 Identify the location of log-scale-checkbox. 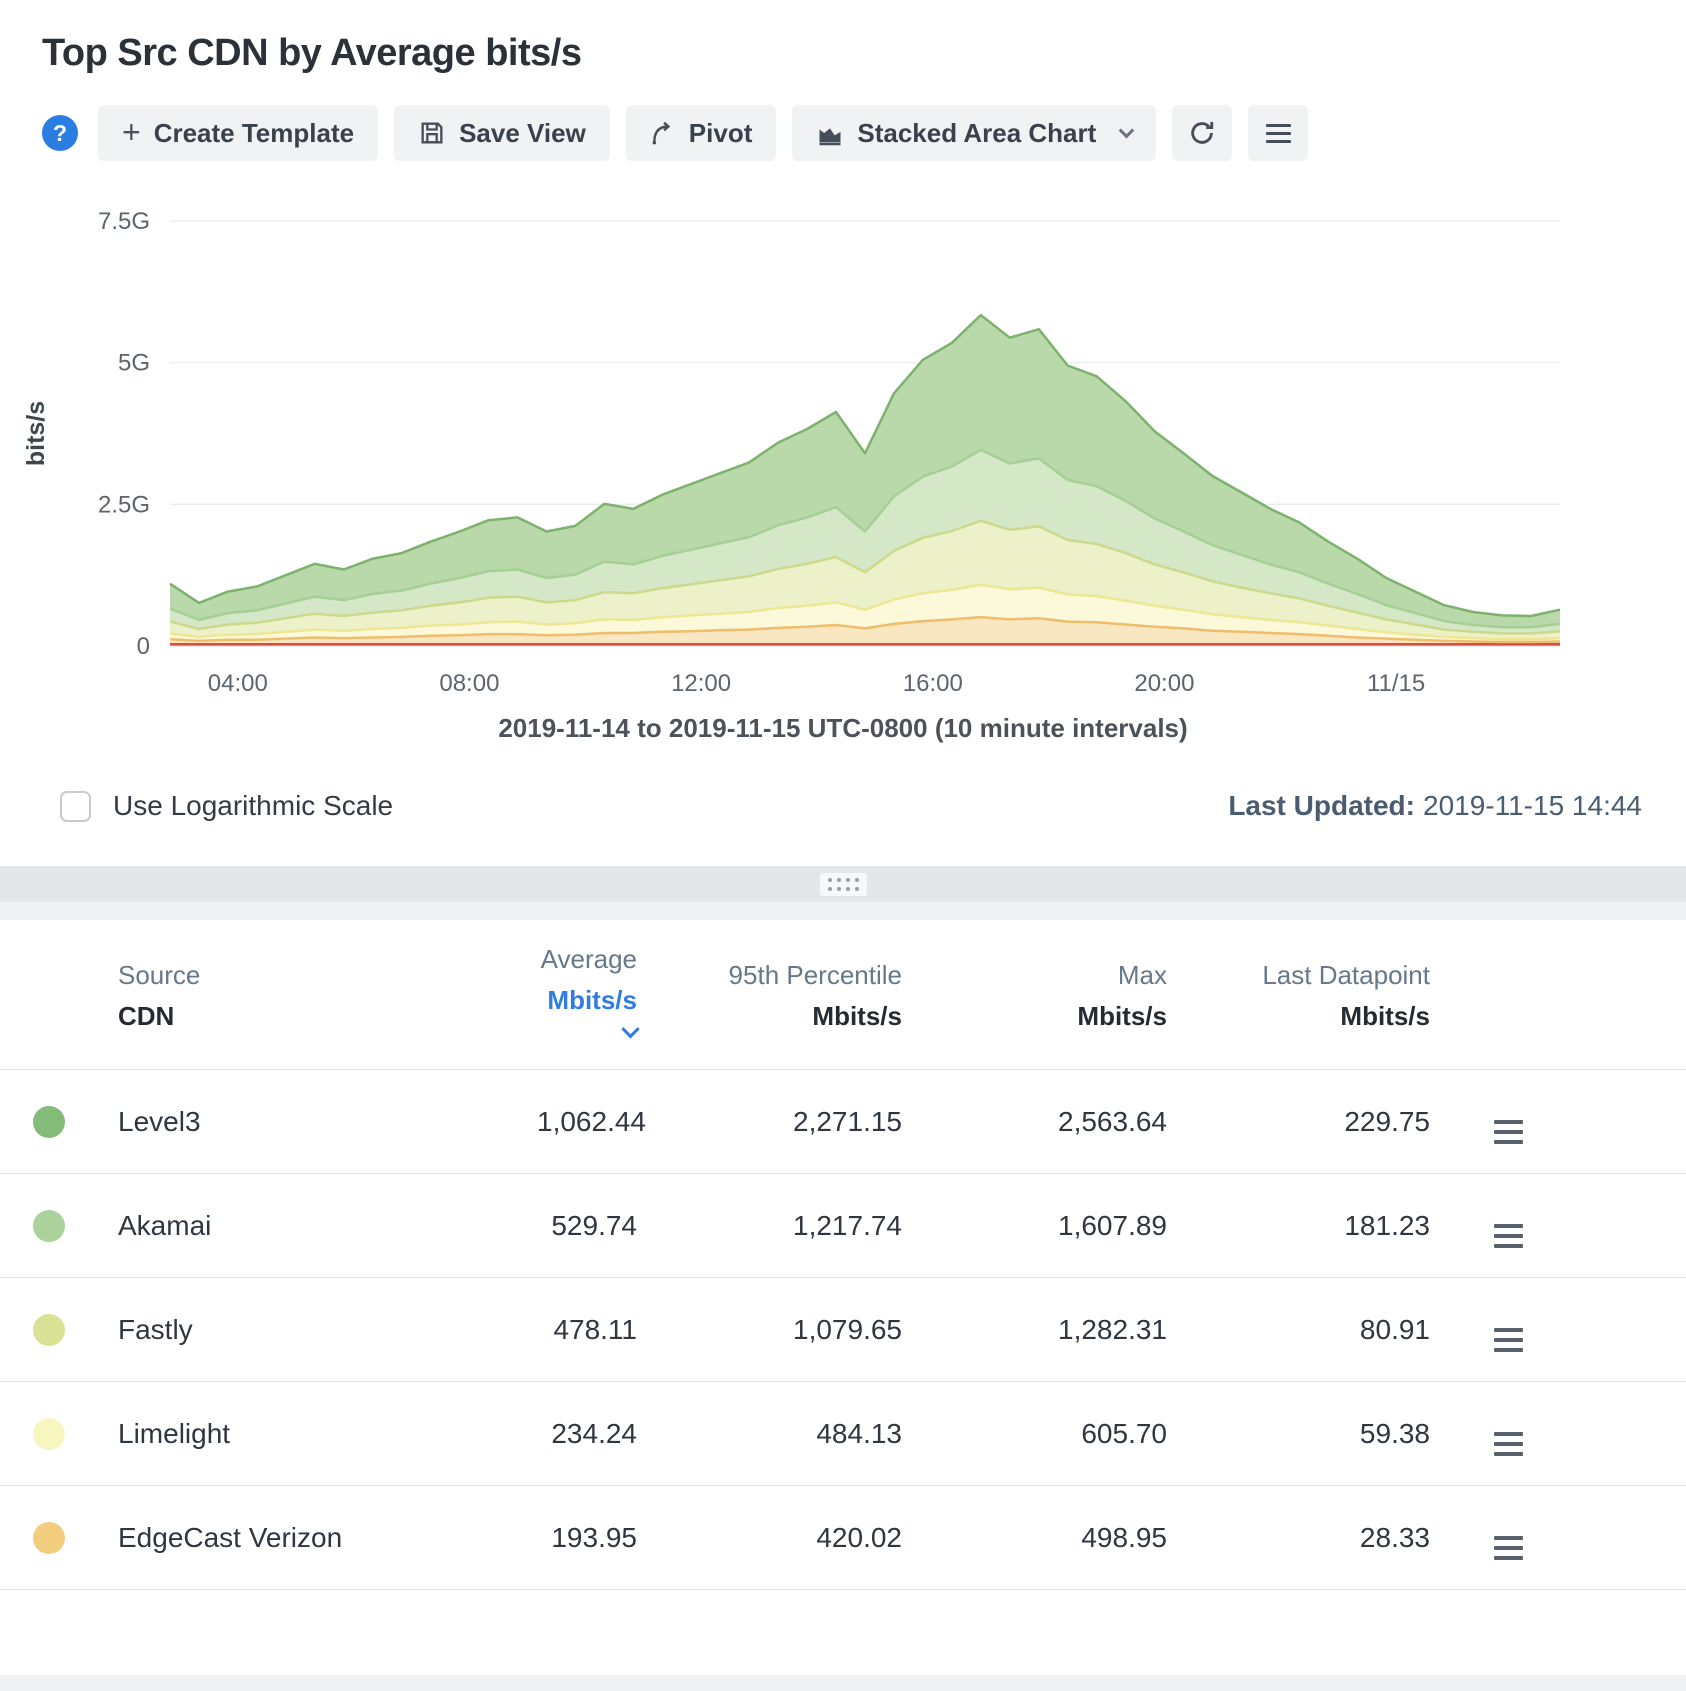
(75, 806).